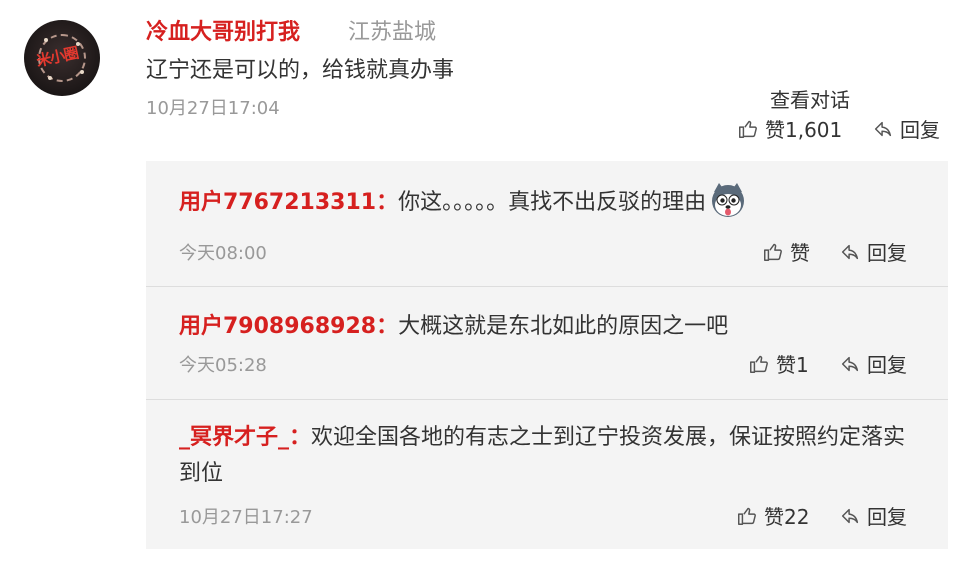 The image size is (960, 562). What do you see at coordinates (288, 202) in the screenshot?
I see `reply-username: 用户7767213311：` at bounding box center [288, 202].